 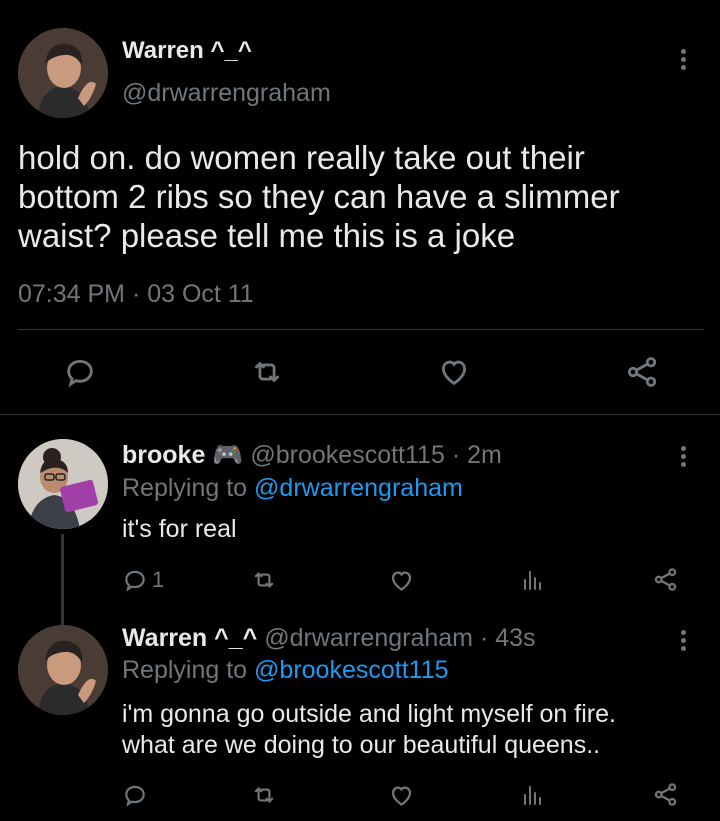 What do you see at coordinates (158, 579) in the screenshot?
I see `reply-count: 1` at bounding box center [158, 579].